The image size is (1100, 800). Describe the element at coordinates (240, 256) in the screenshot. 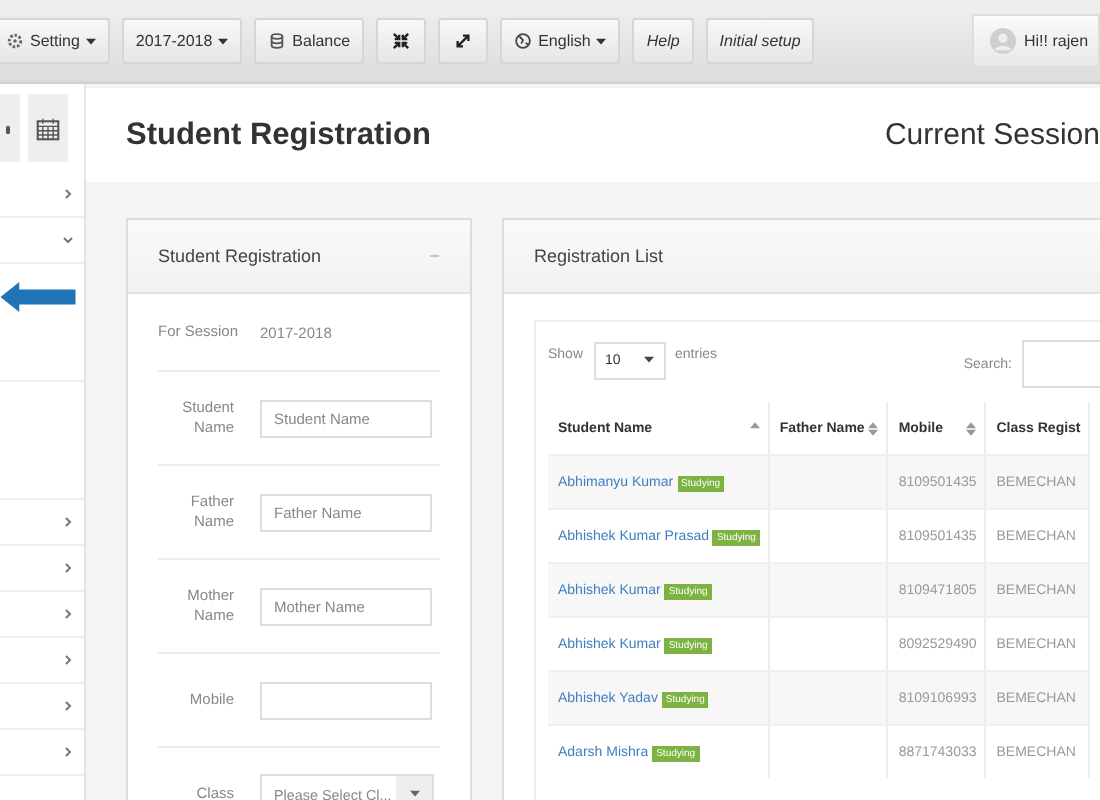

I see `panel-title: Student Registration` at that location.